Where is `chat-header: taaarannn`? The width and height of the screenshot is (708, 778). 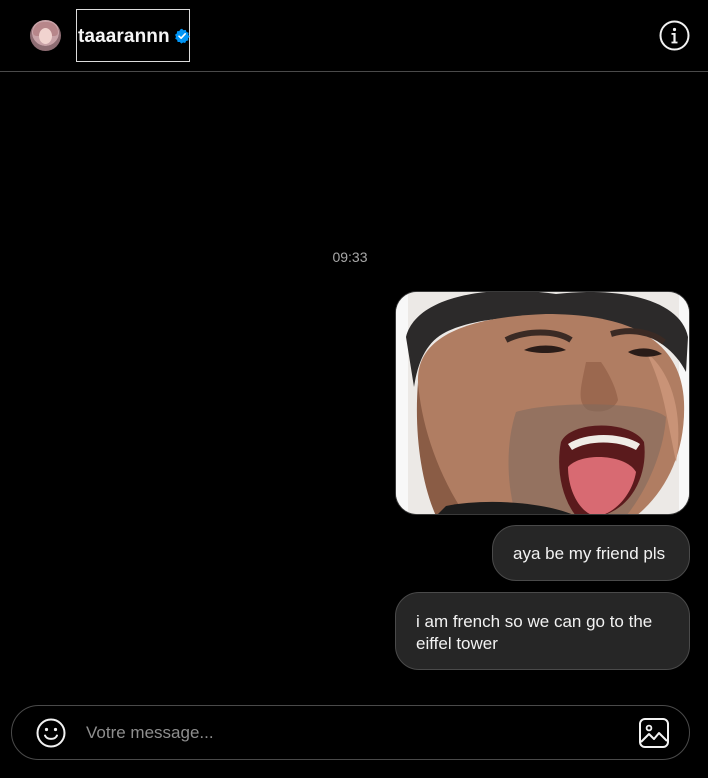
chat-header: taaarannn is located at coordinates (354, 36).